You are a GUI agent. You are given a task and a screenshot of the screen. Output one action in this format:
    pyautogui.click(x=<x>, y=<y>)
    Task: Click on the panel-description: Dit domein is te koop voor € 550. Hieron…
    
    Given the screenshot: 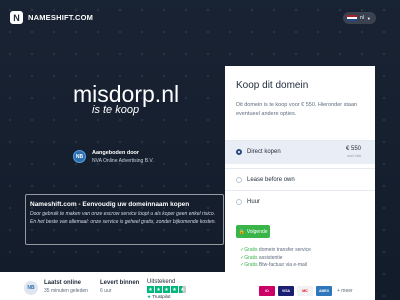 What is the action you would take?
    pyautogui.click(x=297, y=109)
    